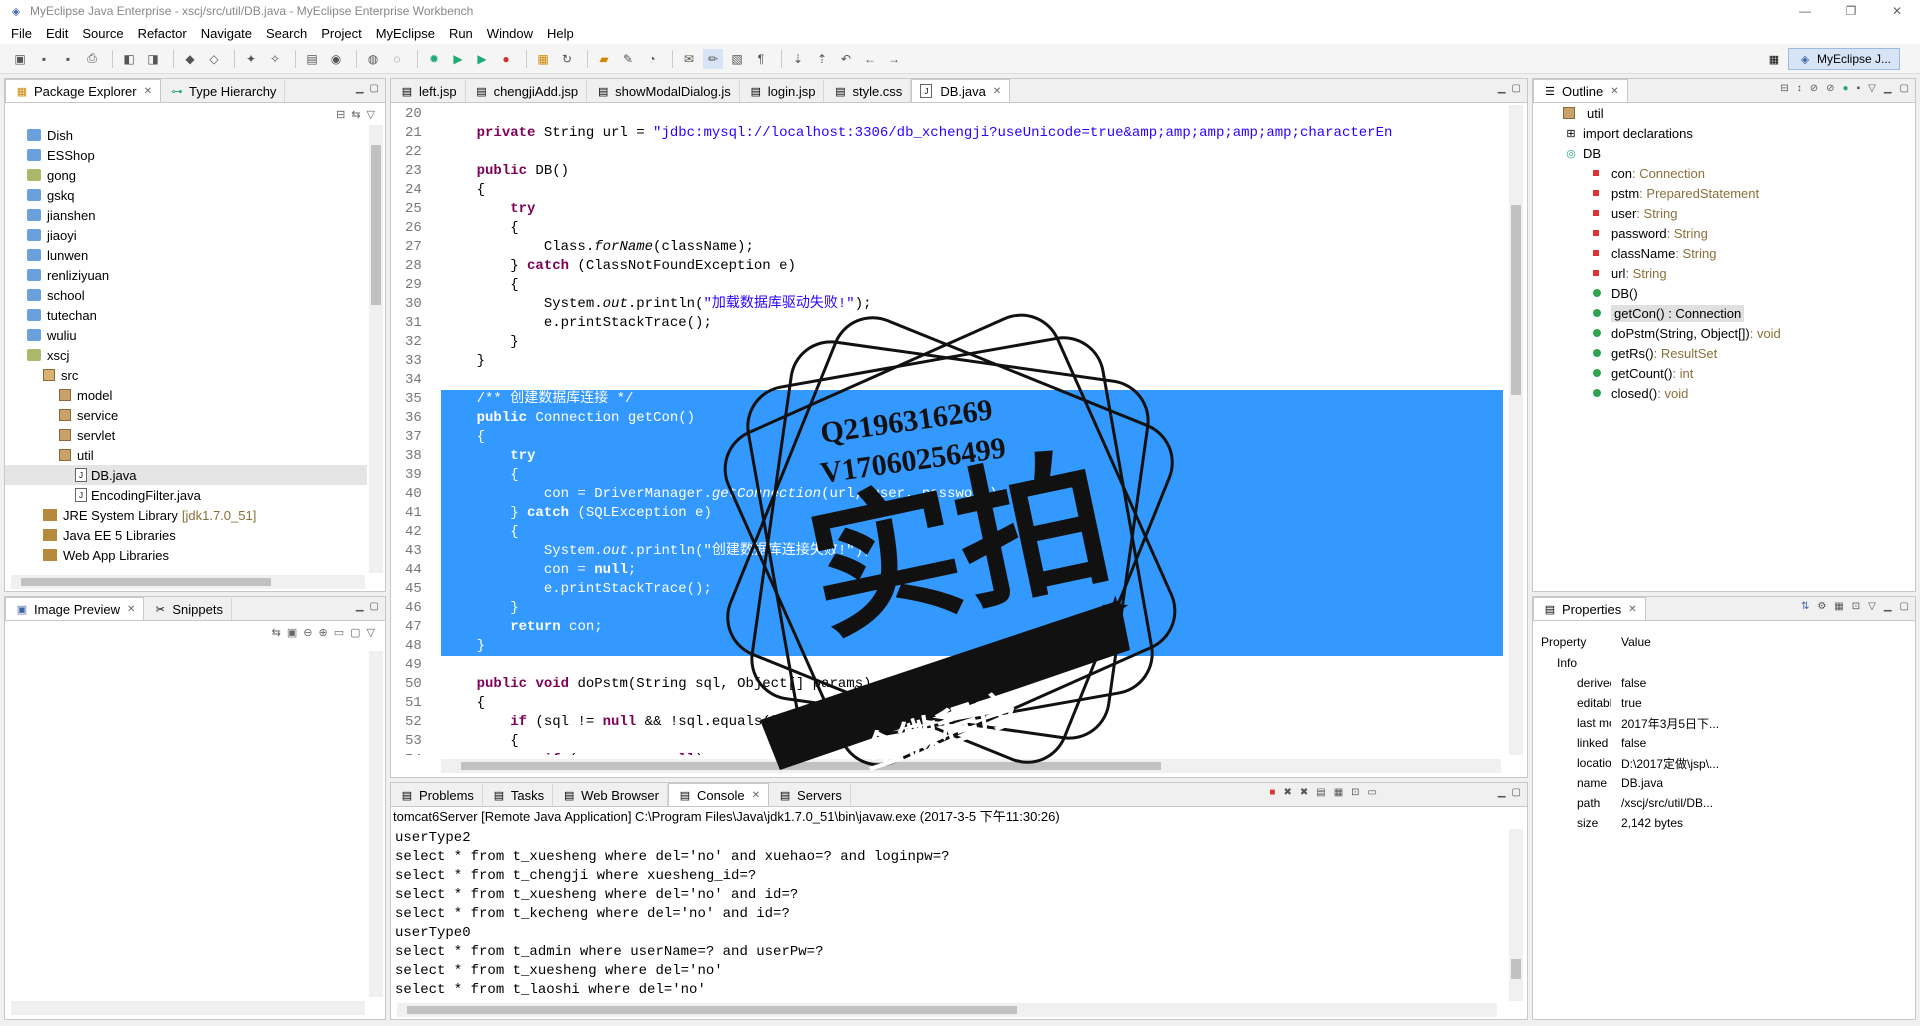  Describe the element at coordinates (92, 59) in the screenshot. I see `print-icon: ⎙` at that location.